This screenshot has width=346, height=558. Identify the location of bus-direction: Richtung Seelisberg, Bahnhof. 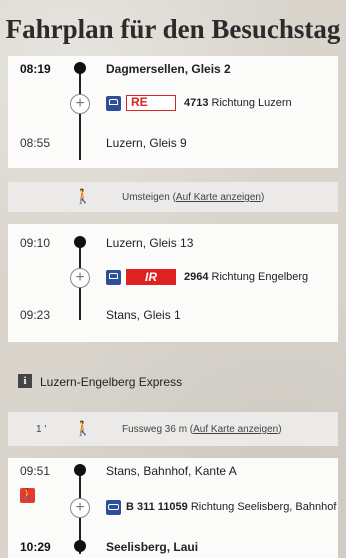
(263, 507).